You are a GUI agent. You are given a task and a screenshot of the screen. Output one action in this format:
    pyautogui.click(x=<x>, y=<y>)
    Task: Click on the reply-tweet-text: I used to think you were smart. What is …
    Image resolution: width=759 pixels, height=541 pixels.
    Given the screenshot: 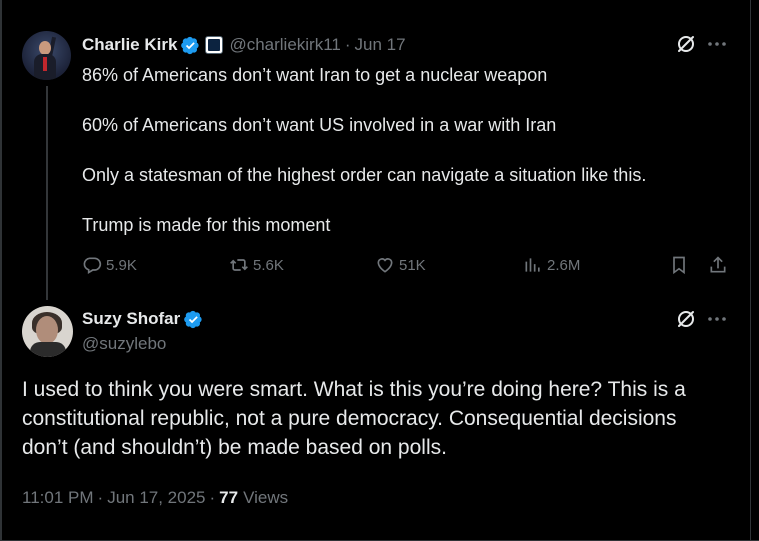 What is the action you would take?
    pyautogui.click(x=374, y=418)
    